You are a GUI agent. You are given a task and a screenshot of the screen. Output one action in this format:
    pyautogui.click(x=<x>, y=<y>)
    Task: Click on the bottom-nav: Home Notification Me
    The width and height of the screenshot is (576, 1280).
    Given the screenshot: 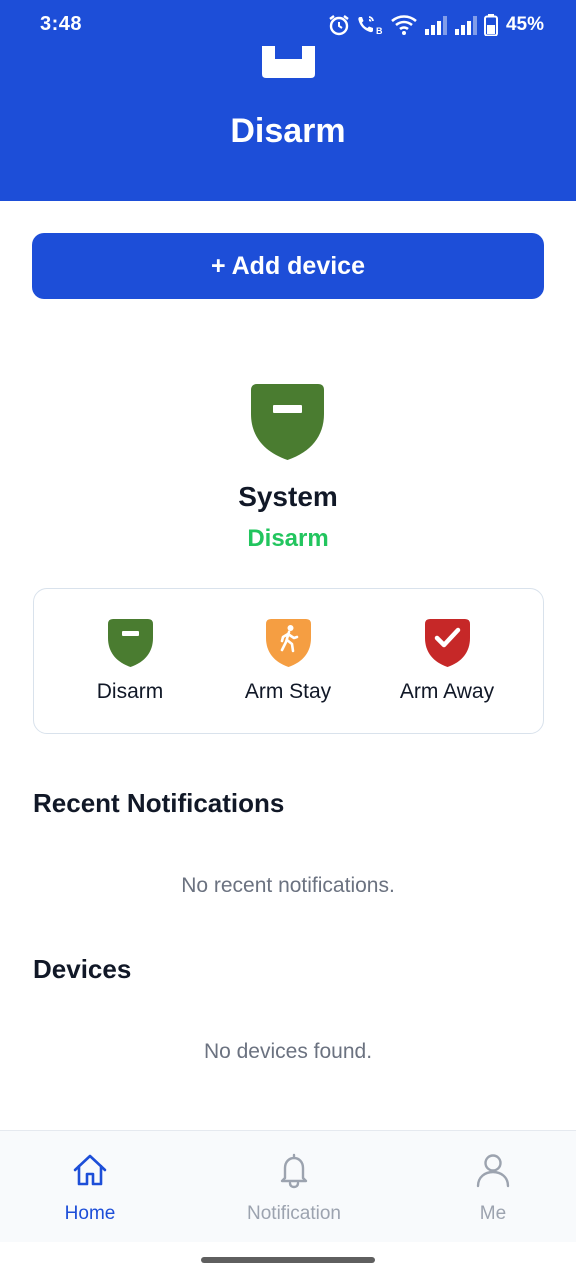 What is the action you would take?
    pyautogui.click(x=288, y=1186)
    